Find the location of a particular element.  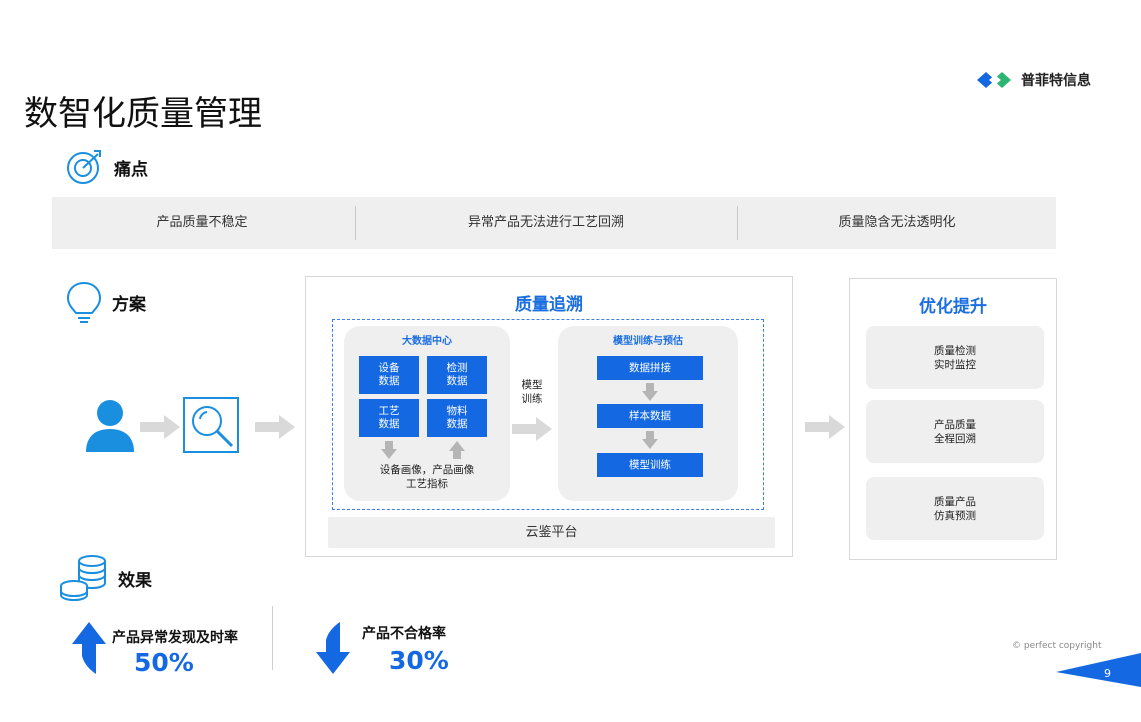

cloud-platform-bar: 云鉴平台 is located at coordinates (551, 532).